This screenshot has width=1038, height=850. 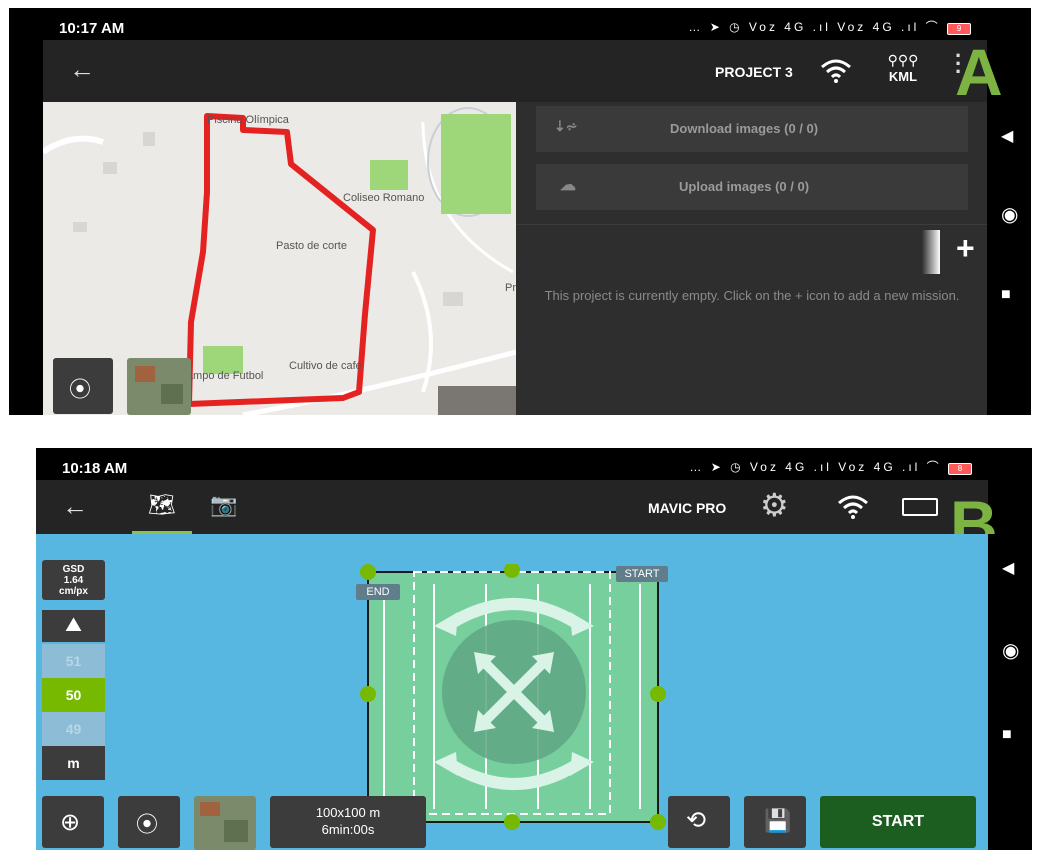 I want to click on map-label-soccer: Campo de Futbol, so click(x=221, y=376).